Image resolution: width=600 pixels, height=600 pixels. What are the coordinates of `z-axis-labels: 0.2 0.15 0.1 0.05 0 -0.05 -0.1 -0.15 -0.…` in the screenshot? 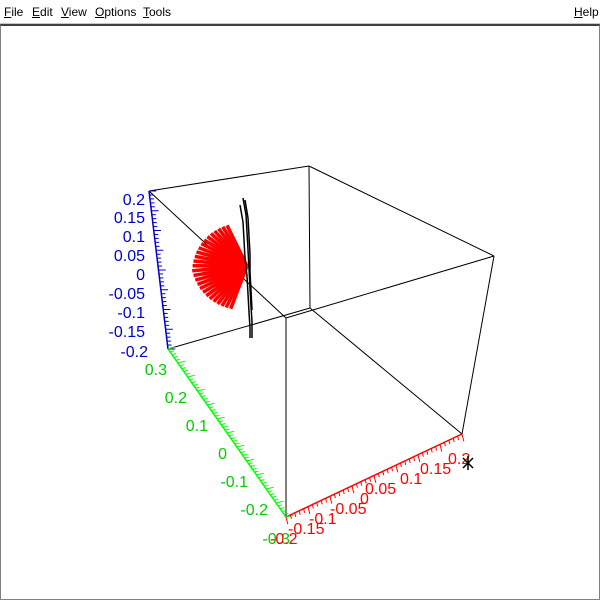 It's located at (129, 276).